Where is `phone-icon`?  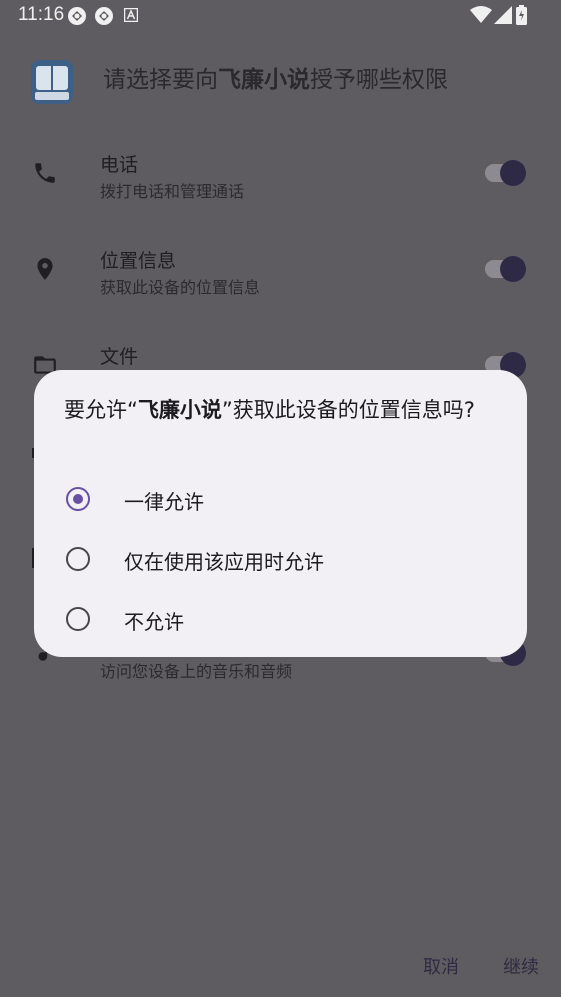 phone-icon is located at coordinates (45, 173).